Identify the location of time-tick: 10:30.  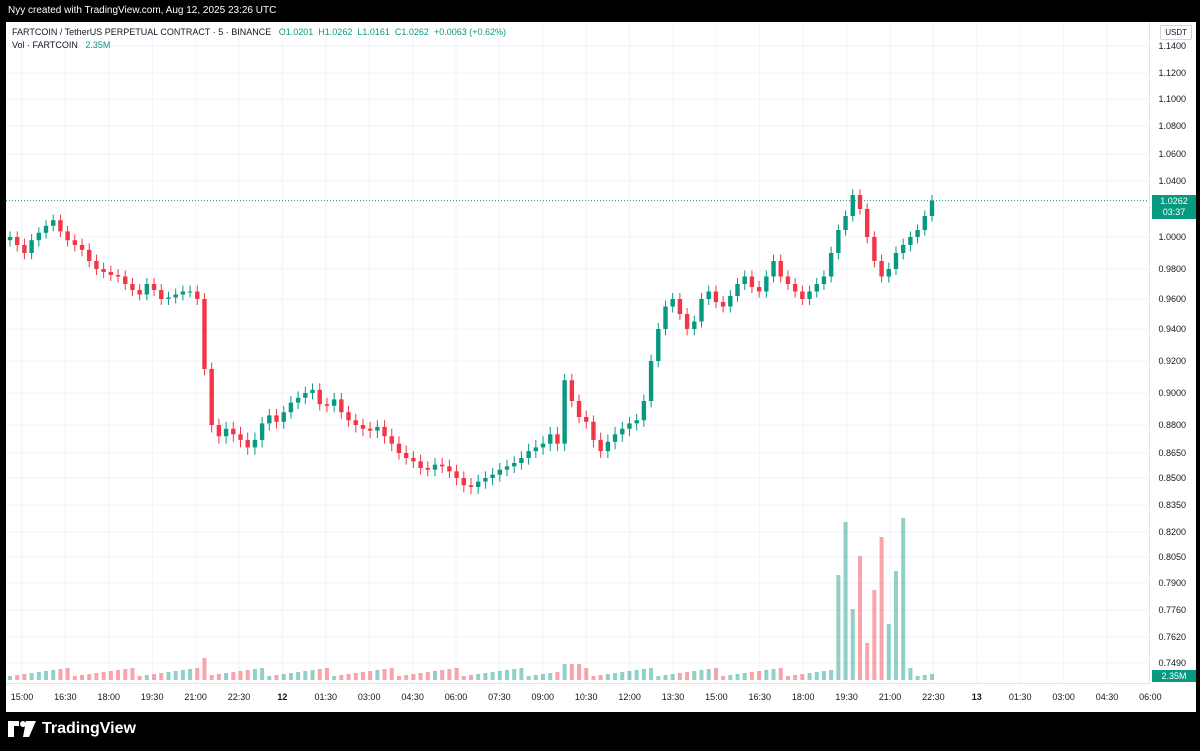
(586, 697).